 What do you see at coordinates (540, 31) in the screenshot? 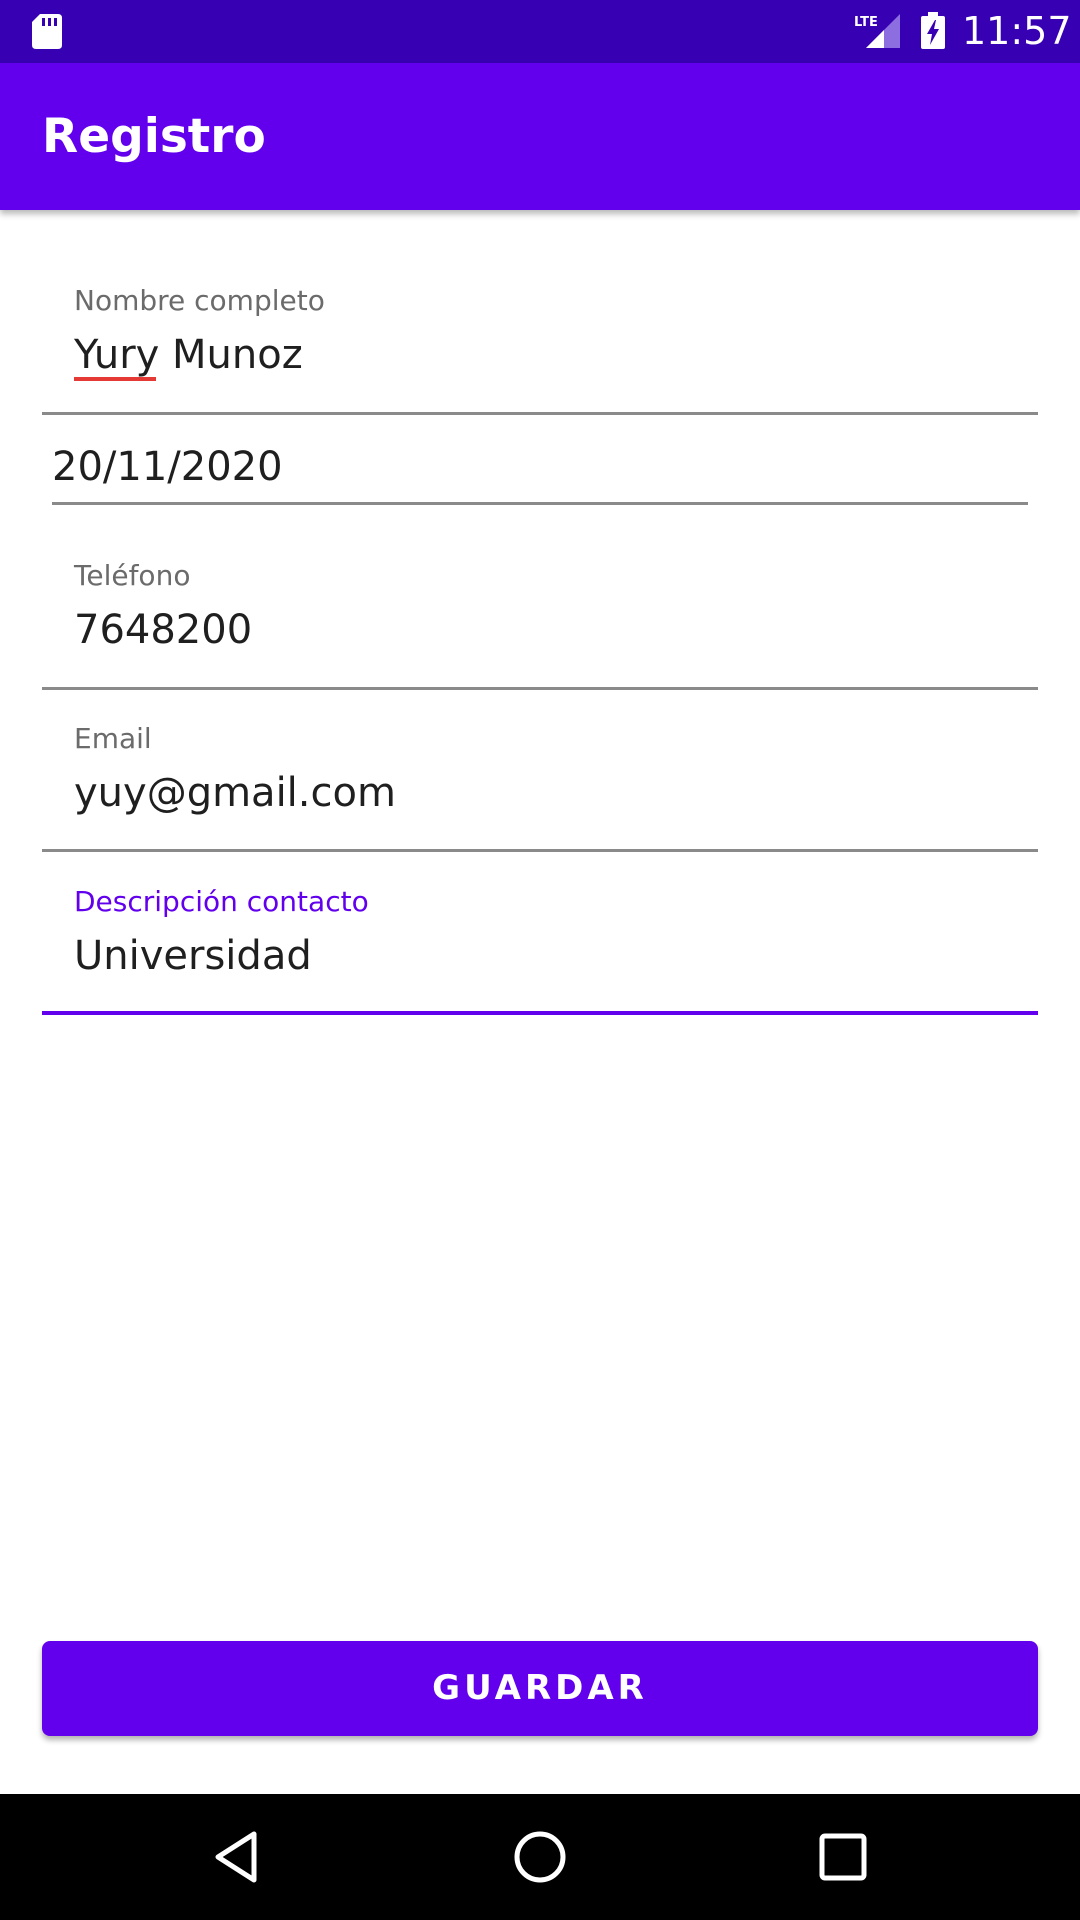
I see `status-bar: LTE 11:57` at bounding box center [540, 31].